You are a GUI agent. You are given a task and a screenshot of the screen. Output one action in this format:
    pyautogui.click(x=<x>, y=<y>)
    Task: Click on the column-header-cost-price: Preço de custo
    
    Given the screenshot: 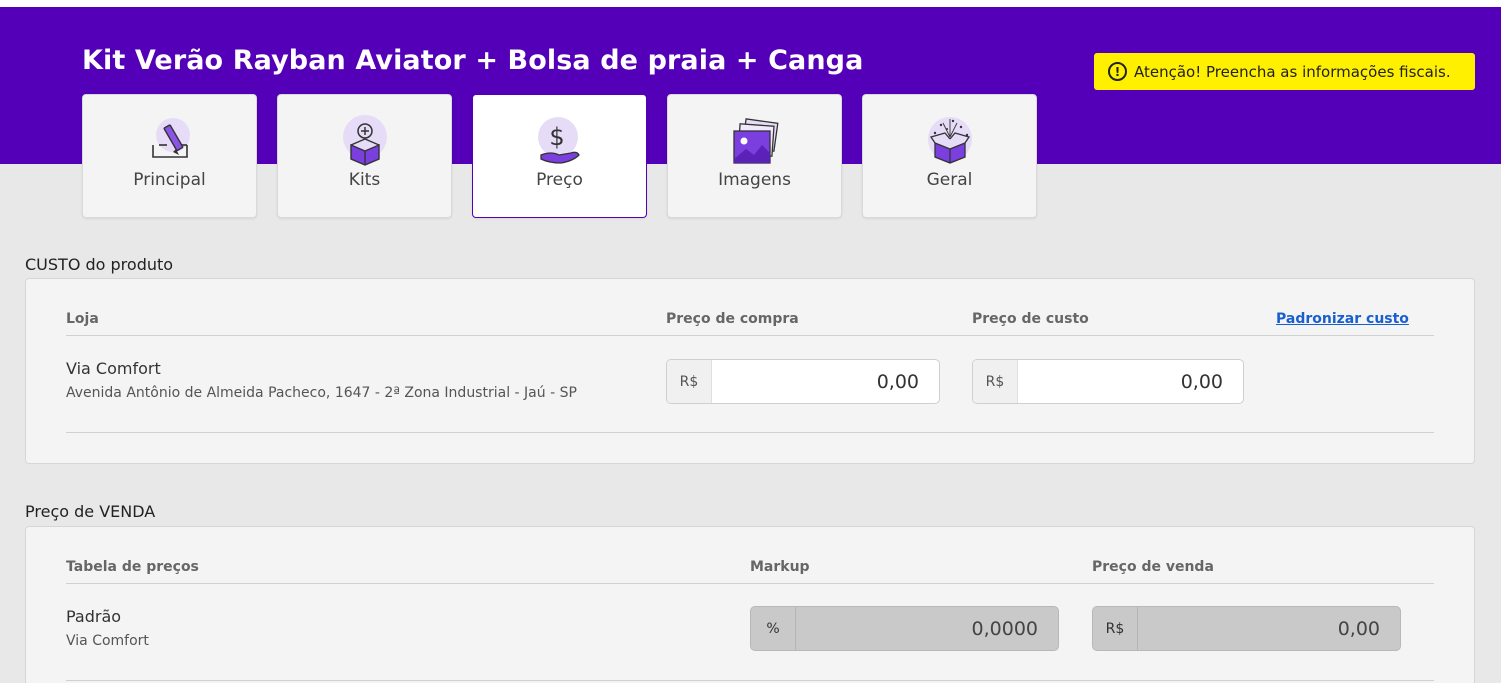 What is the action you would take?
    pyautogui.click(x=1030, y=319)
    